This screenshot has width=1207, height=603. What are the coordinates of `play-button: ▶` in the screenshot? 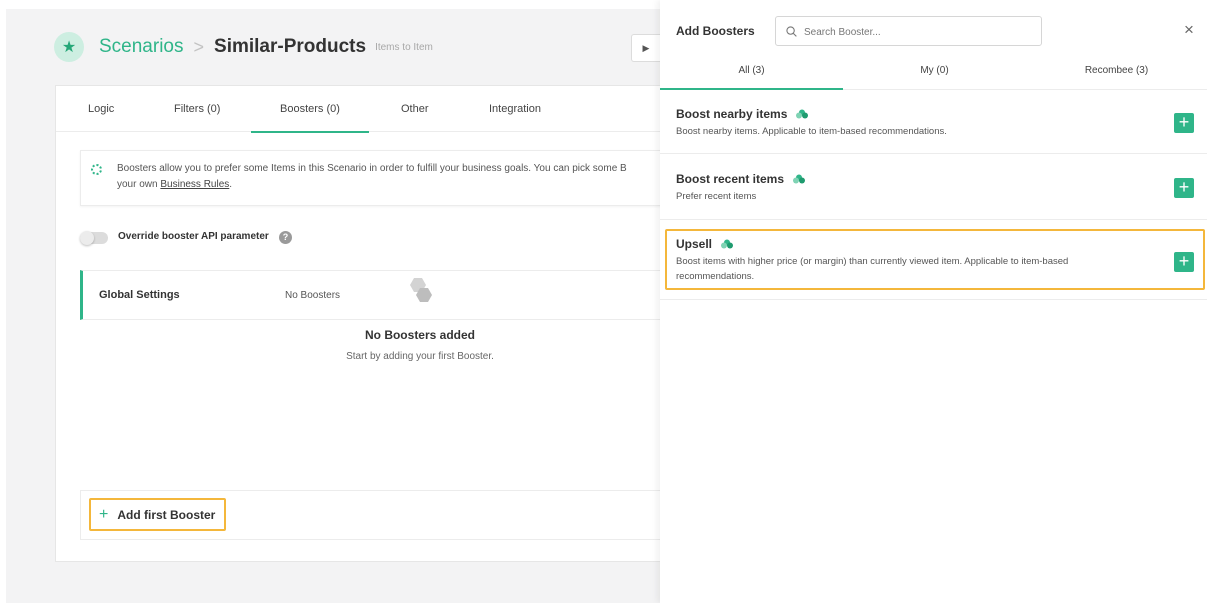 It's located at (645, 48).